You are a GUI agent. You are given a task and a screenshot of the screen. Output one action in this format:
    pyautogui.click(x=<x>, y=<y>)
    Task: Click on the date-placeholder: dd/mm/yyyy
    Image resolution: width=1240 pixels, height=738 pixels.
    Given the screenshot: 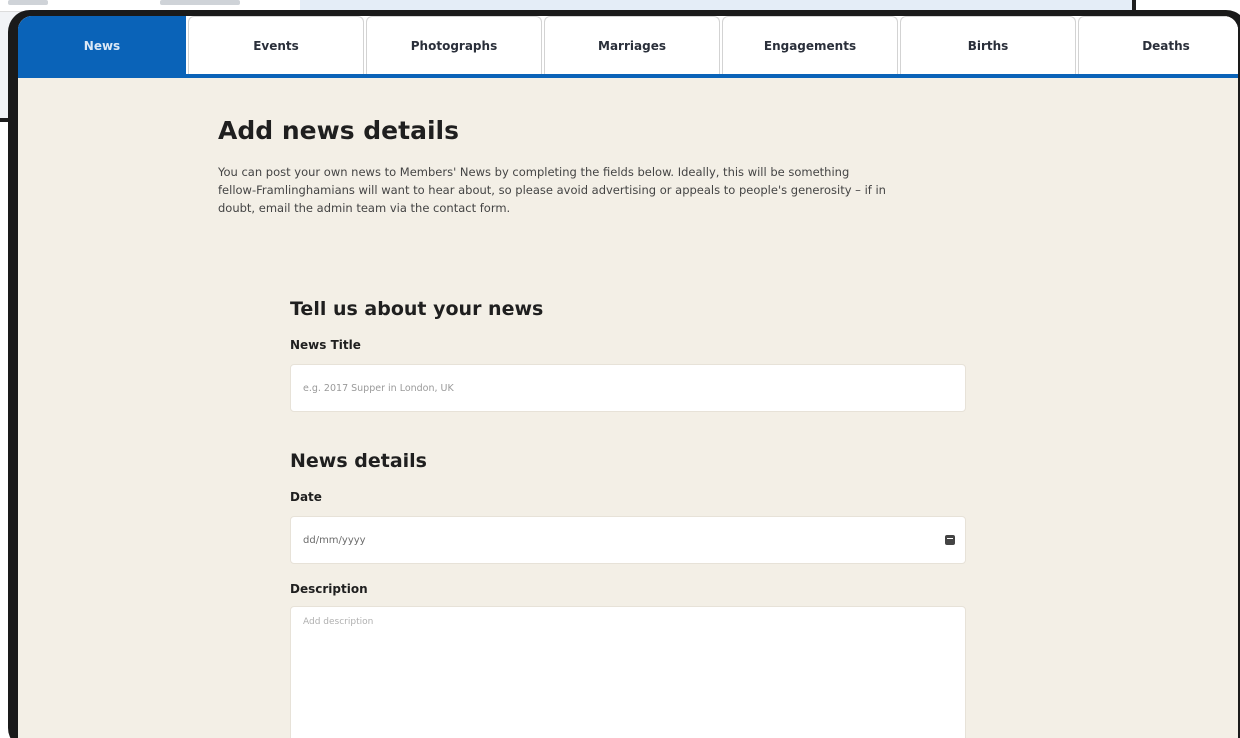 What is the action you would take?
    pyautogui.click(x=334, y=540)
    